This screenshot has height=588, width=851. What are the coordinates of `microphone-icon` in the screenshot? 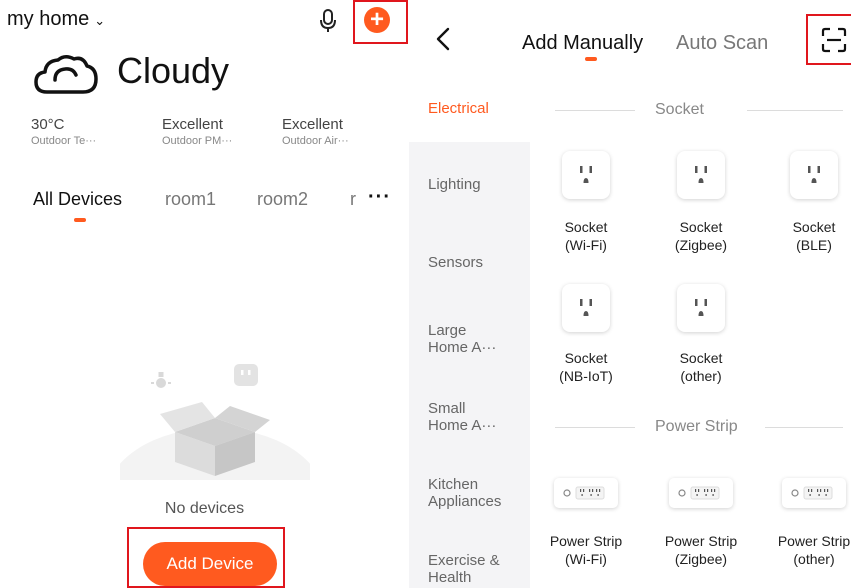 It's located at (328, 21).